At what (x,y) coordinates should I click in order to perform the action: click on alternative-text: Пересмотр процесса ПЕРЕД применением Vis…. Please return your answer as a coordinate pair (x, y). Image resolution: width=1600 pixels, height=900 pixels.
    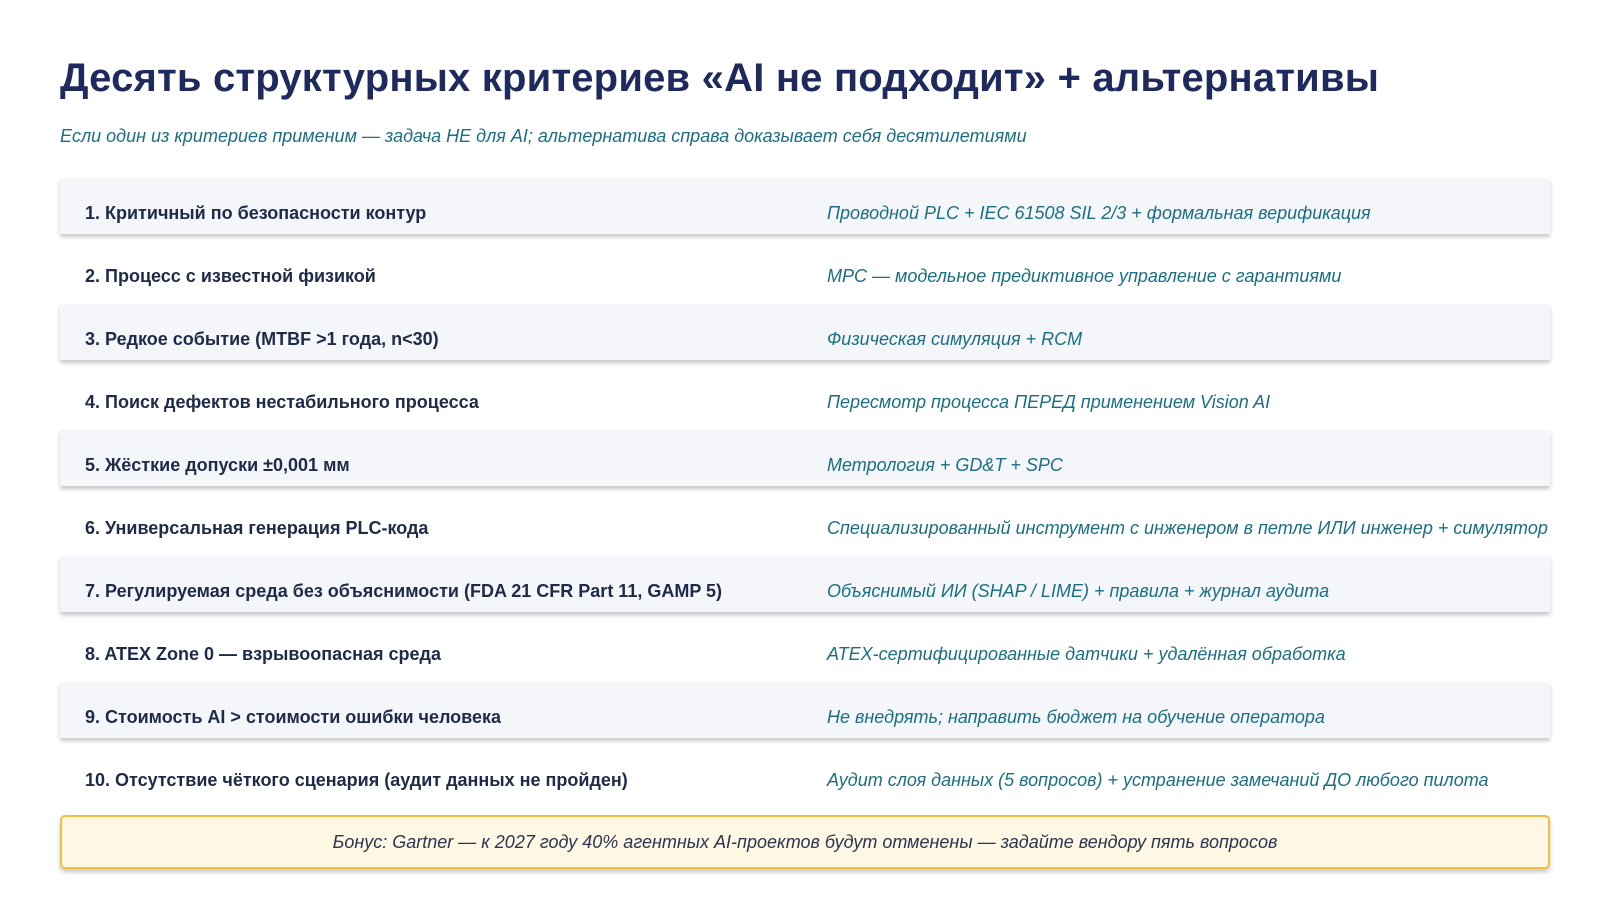
    Looking at the image, I should click on (1049, 402).